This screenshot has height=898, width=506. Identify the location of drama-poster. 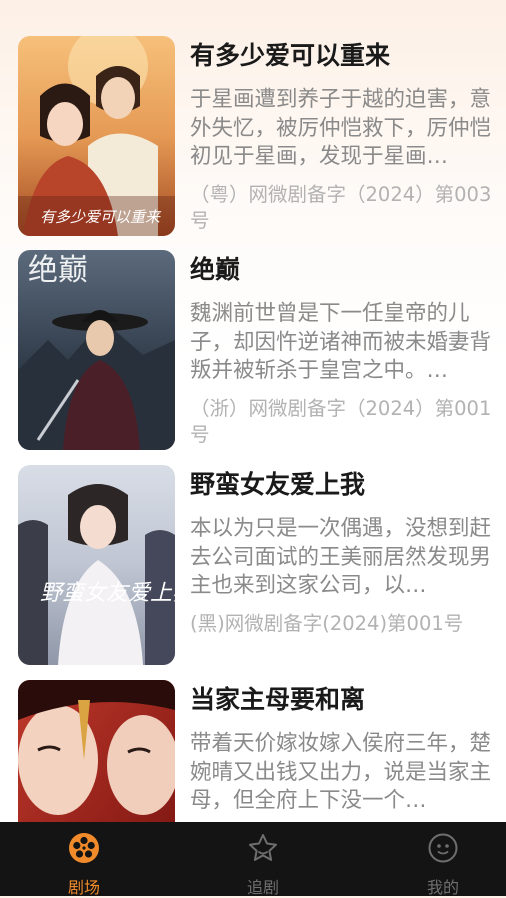
(96, 751).